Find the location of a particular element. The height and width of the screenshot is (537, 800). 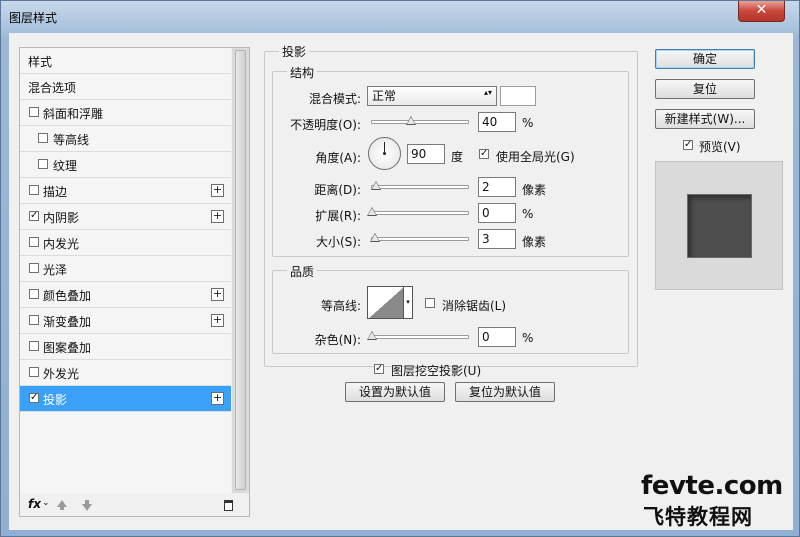

watermark-domain: fevte.com is located at coordinates (712, 486).